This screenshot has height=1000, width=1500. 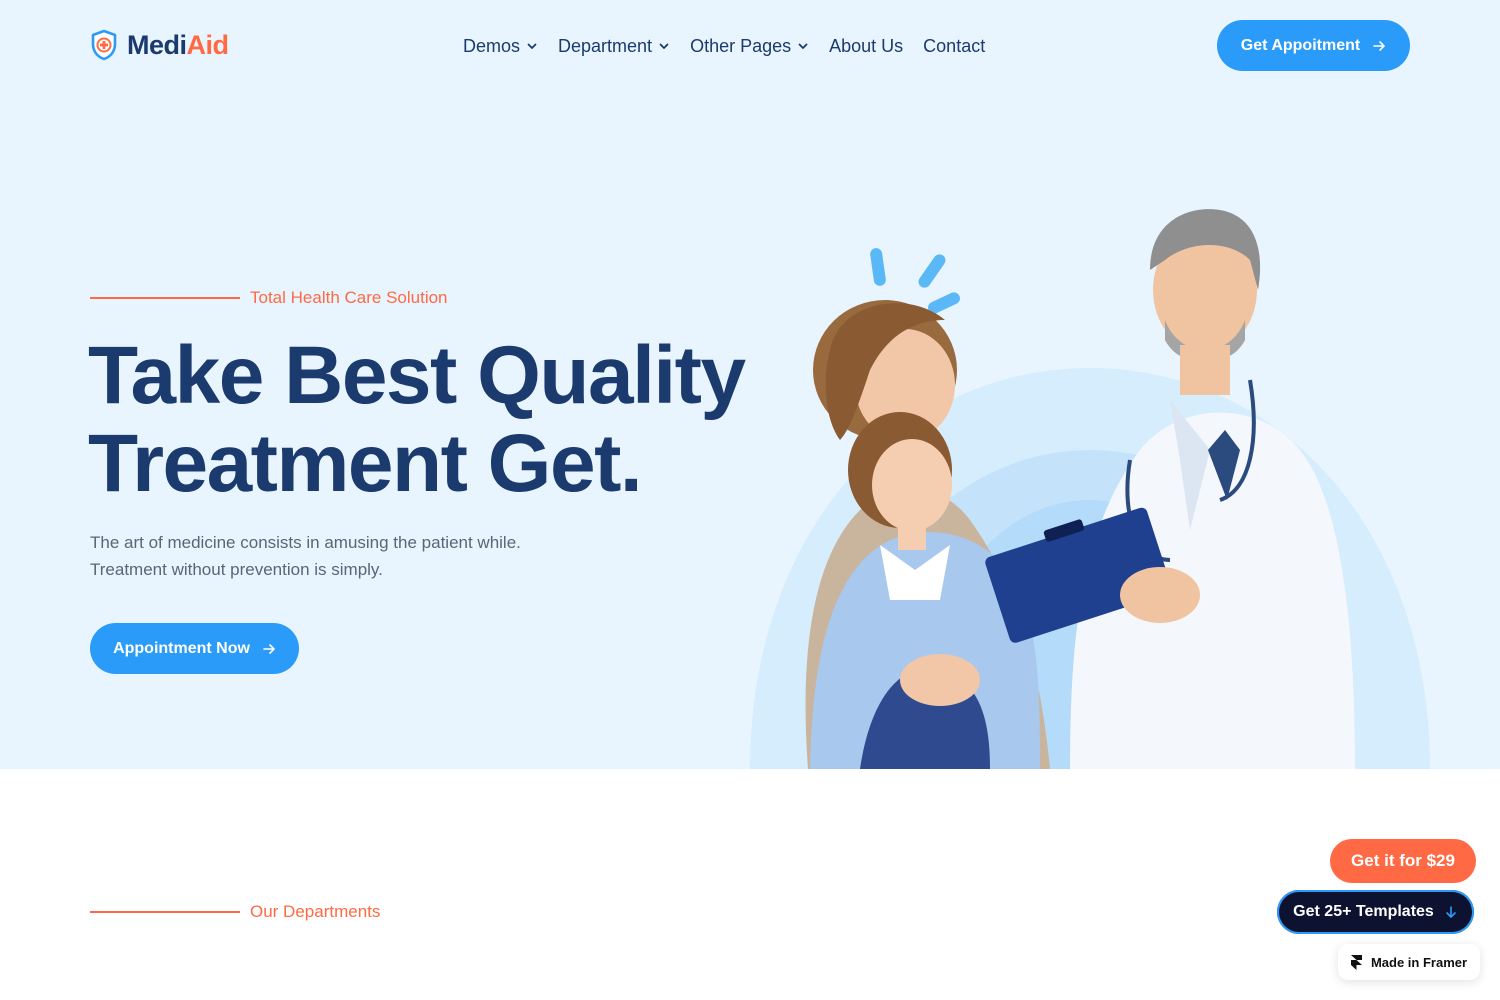 I want to click on shield-cross-icon, so click(x=104, y=45).